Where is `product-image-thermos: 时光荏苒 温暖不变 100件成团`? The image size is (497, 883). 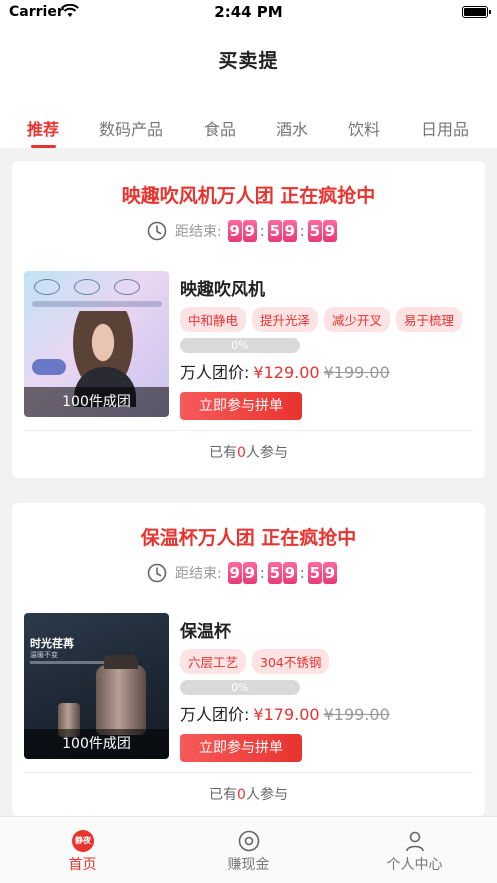 product-image-thermos: 时光荏苒 温暖不变 100件成团 is located at coordinates (96, 686).